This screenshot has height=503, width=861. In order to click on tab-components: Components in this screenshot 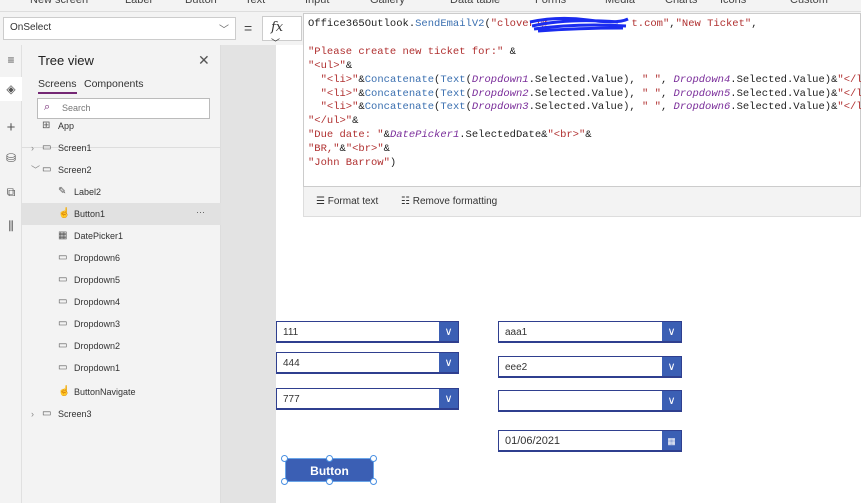, I will do `click(114, 84)`.